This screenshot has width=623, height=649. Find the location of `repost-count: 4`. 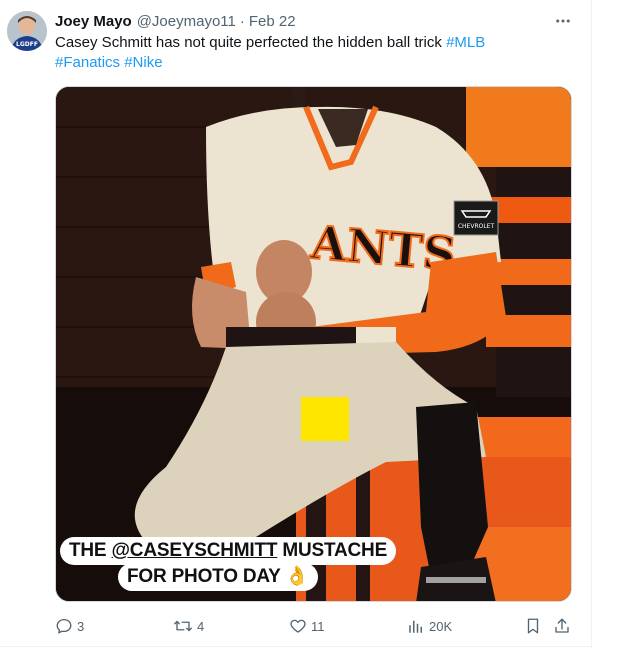

repost-count: 4 is located at coordinates (201, 626).